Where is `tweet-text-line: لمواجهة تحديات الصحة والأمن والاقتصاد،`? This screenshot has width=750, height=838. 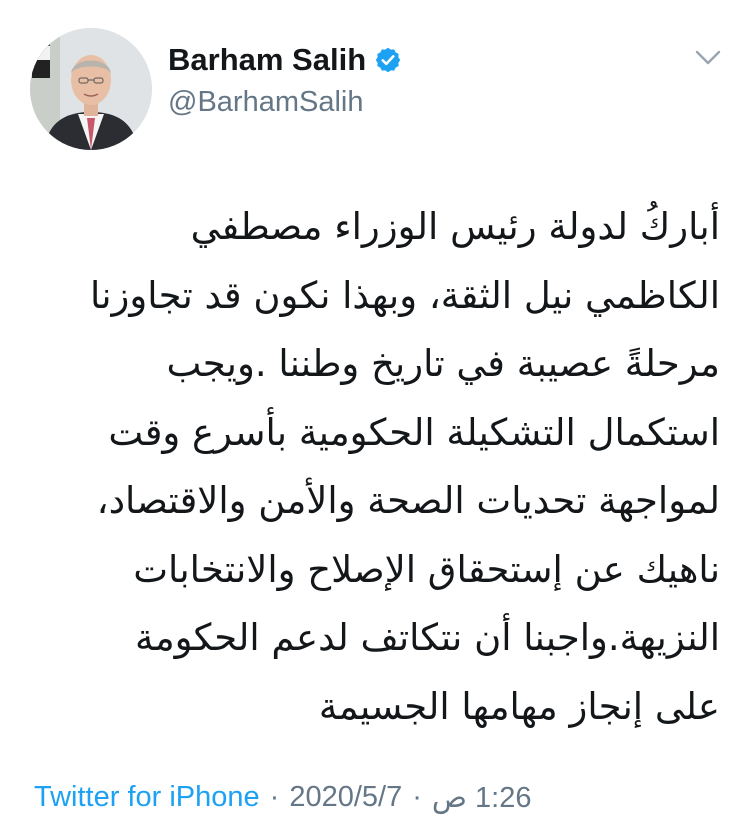 tweet-text-line: لمواجهة تحديات الصحة والأمن والاقتصاد، is located at coordinates (408, 500).